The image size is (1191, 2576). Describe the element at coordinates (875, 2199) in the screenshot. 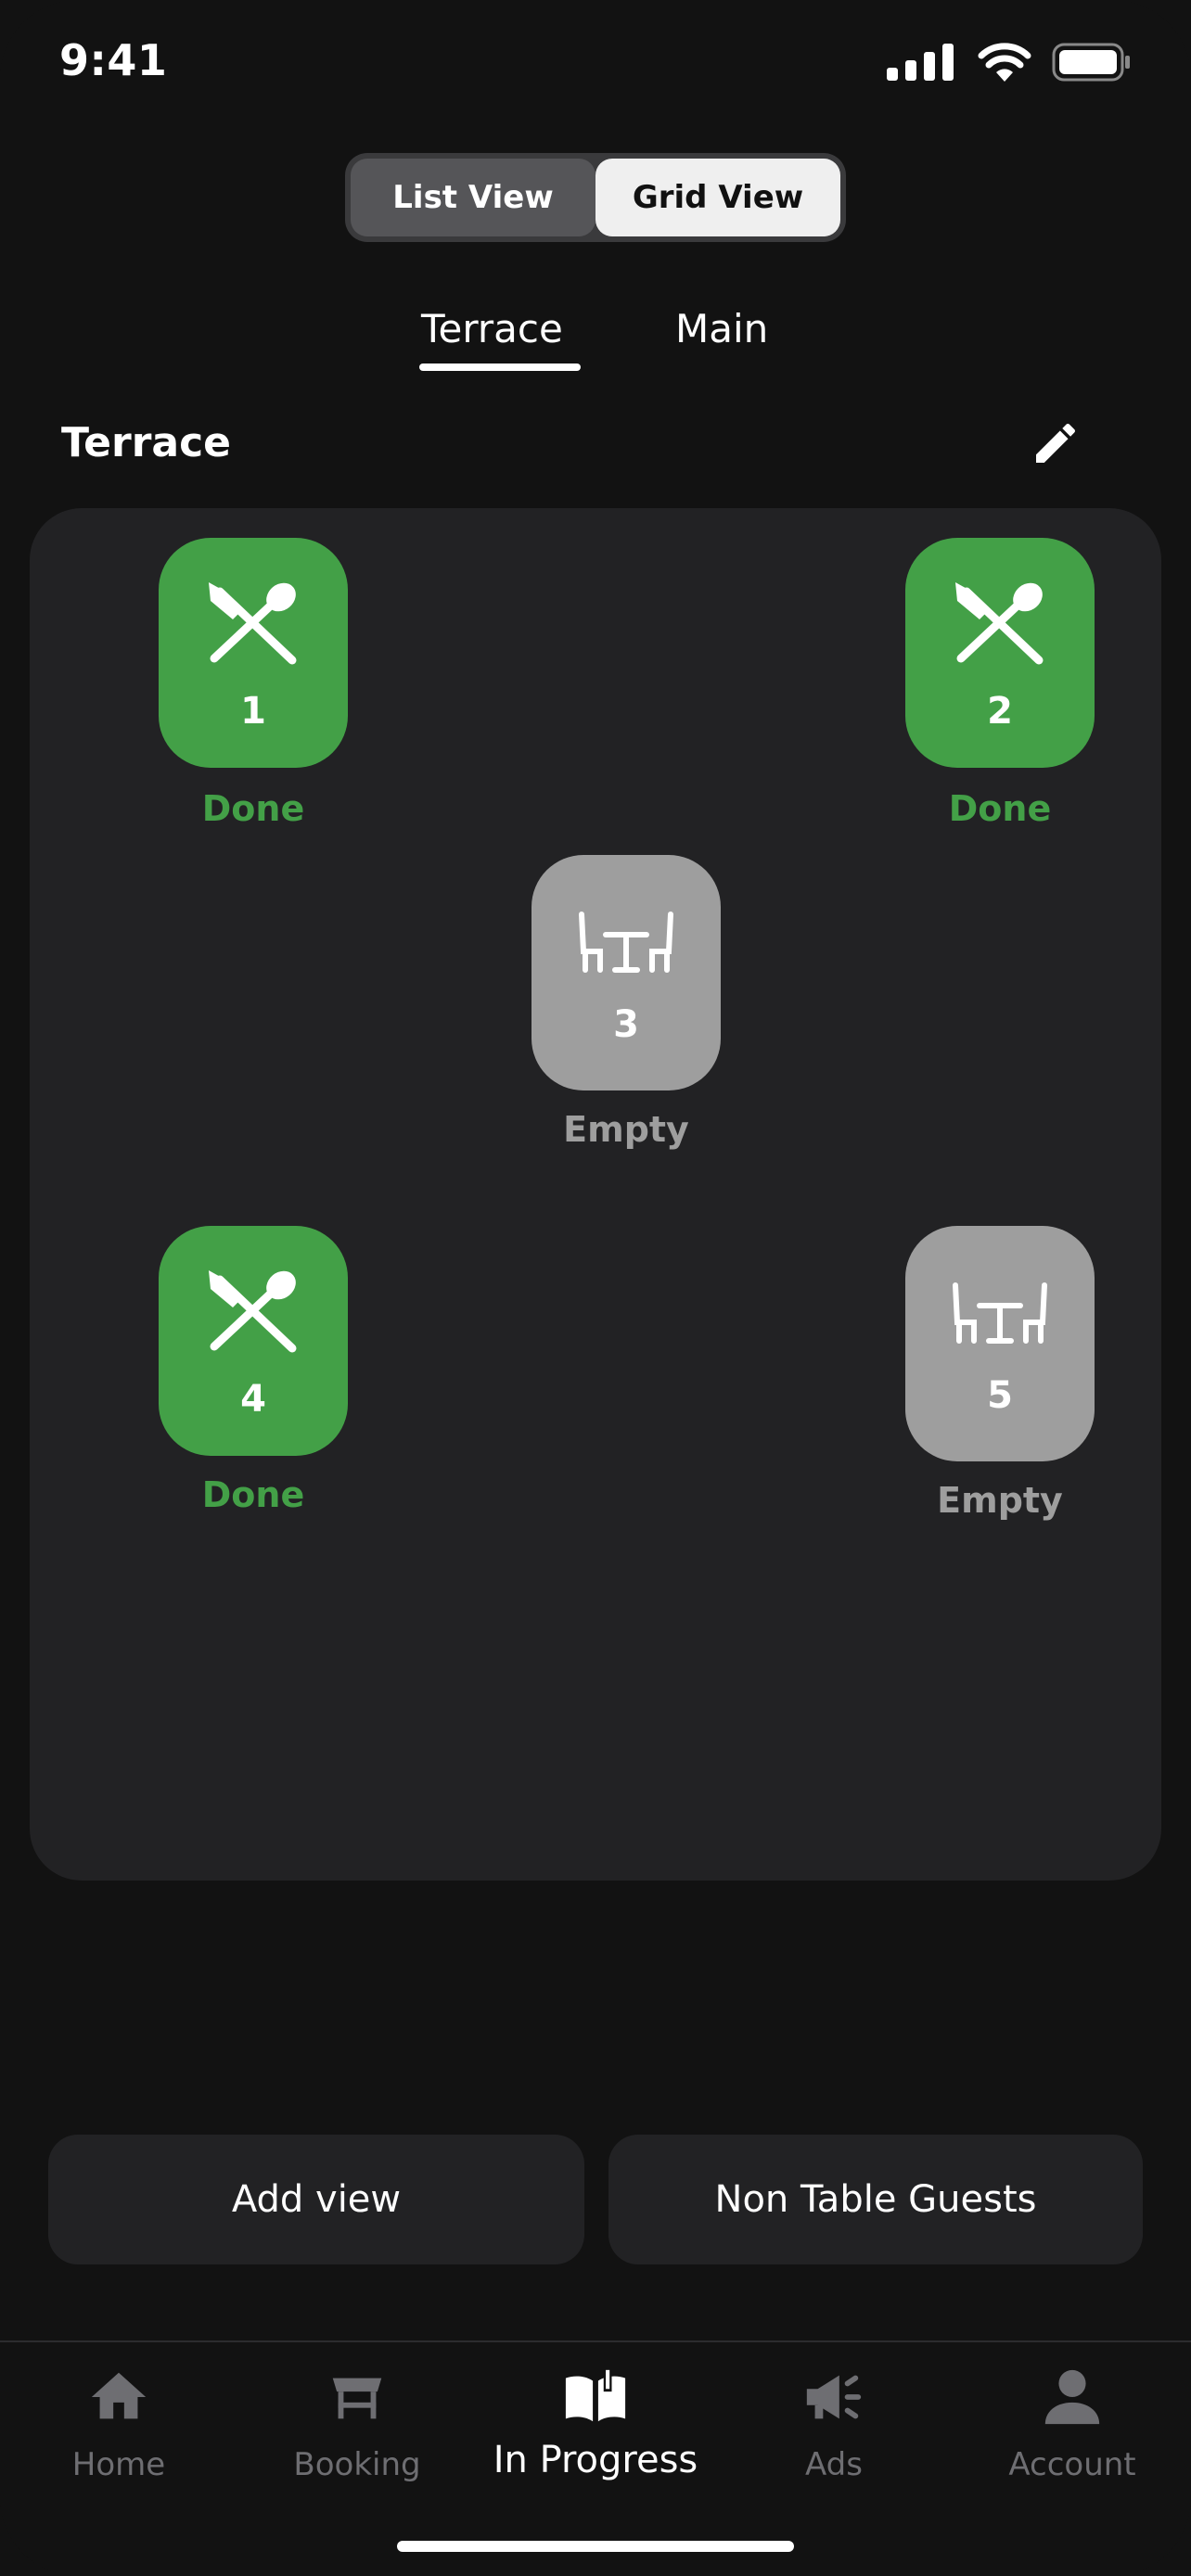

I see `non-table-guests-button: Non Table Guests` at that location.